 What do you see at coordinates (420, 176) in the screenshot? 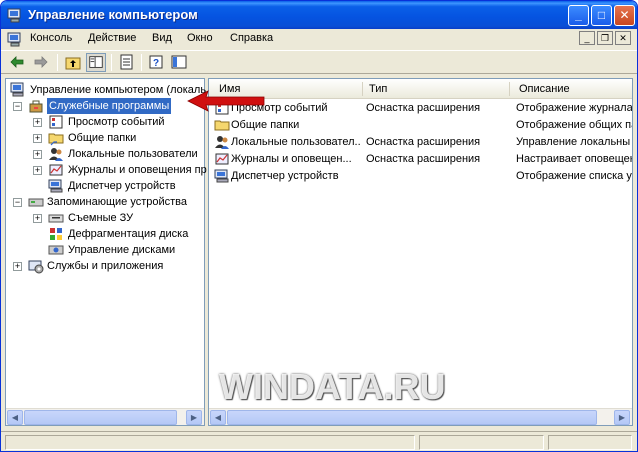
I see `list-row: Диспетчер устройств Отображение списка у` at bounding box center [420, 176].